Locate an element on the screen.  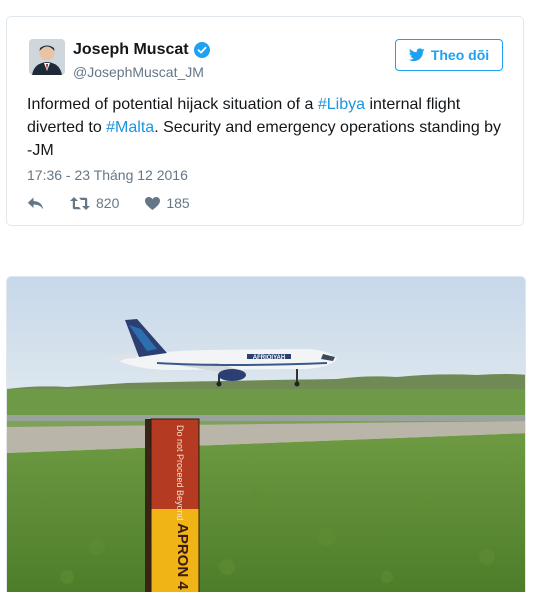
apron-sign: Do not Proceed Beyond APRON 4 is located at coordinates (172, 505).